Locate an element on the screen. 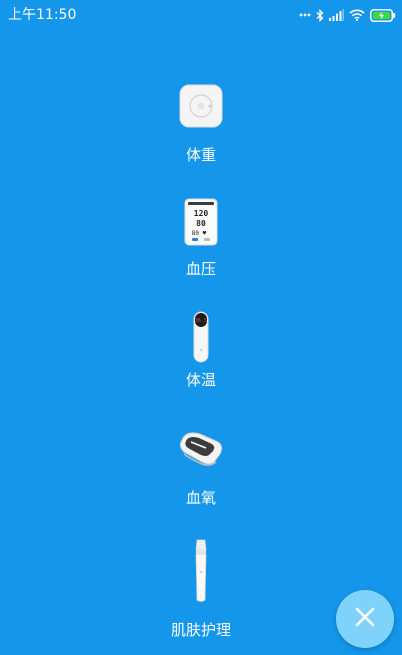 The width and height of the screenshot is (402, 655). svg-text: 36.5 is located at coordinates (201, 321).